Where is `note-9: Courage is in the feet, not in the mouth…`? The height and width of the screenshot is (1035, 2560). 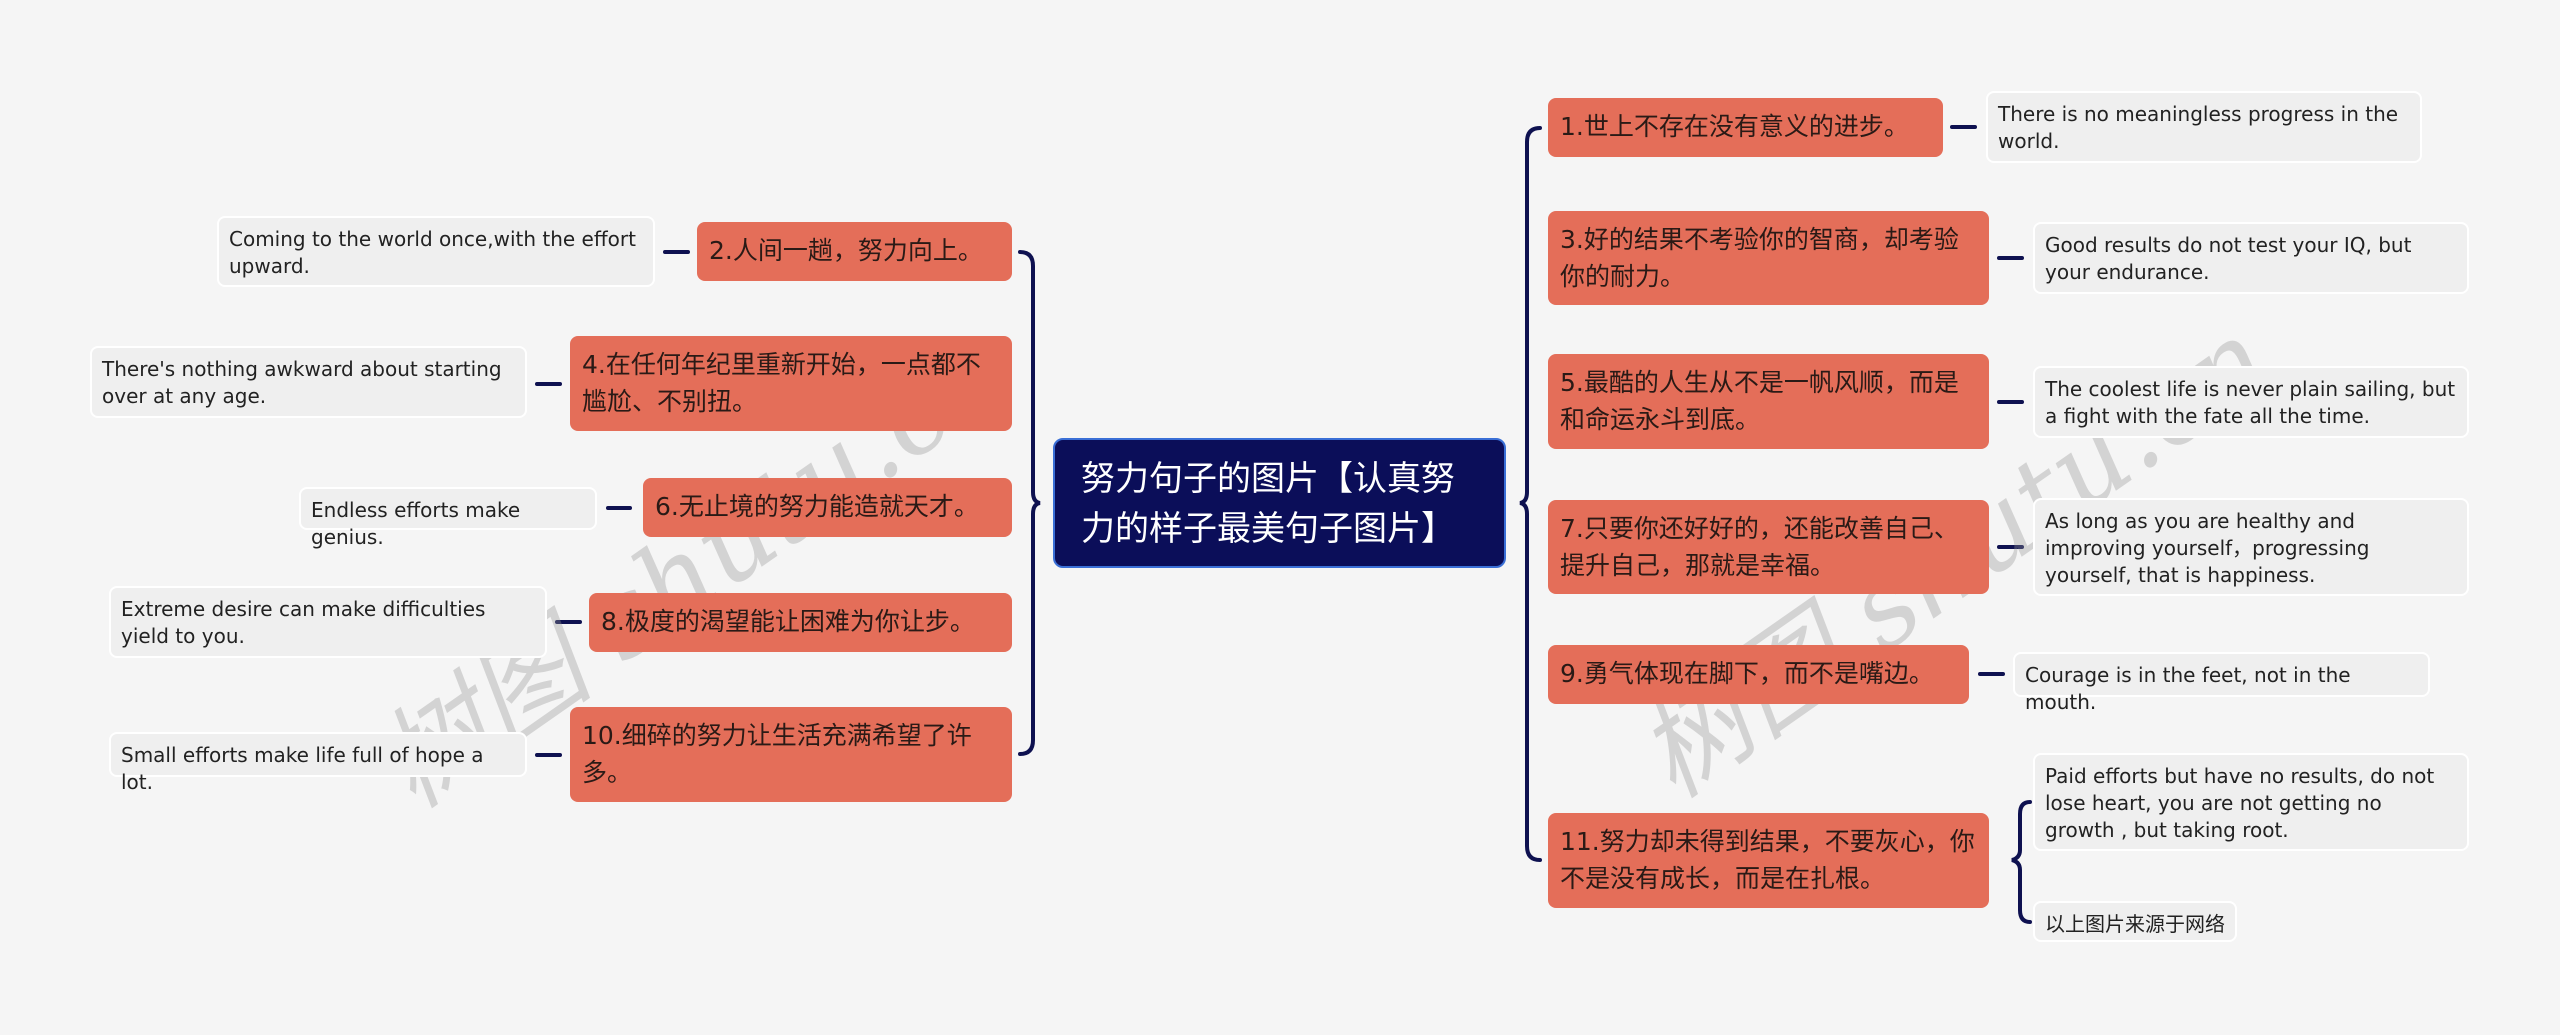
note-9: Courage is in the feet, not in the mouth… is located at coordinates (2221, 683).